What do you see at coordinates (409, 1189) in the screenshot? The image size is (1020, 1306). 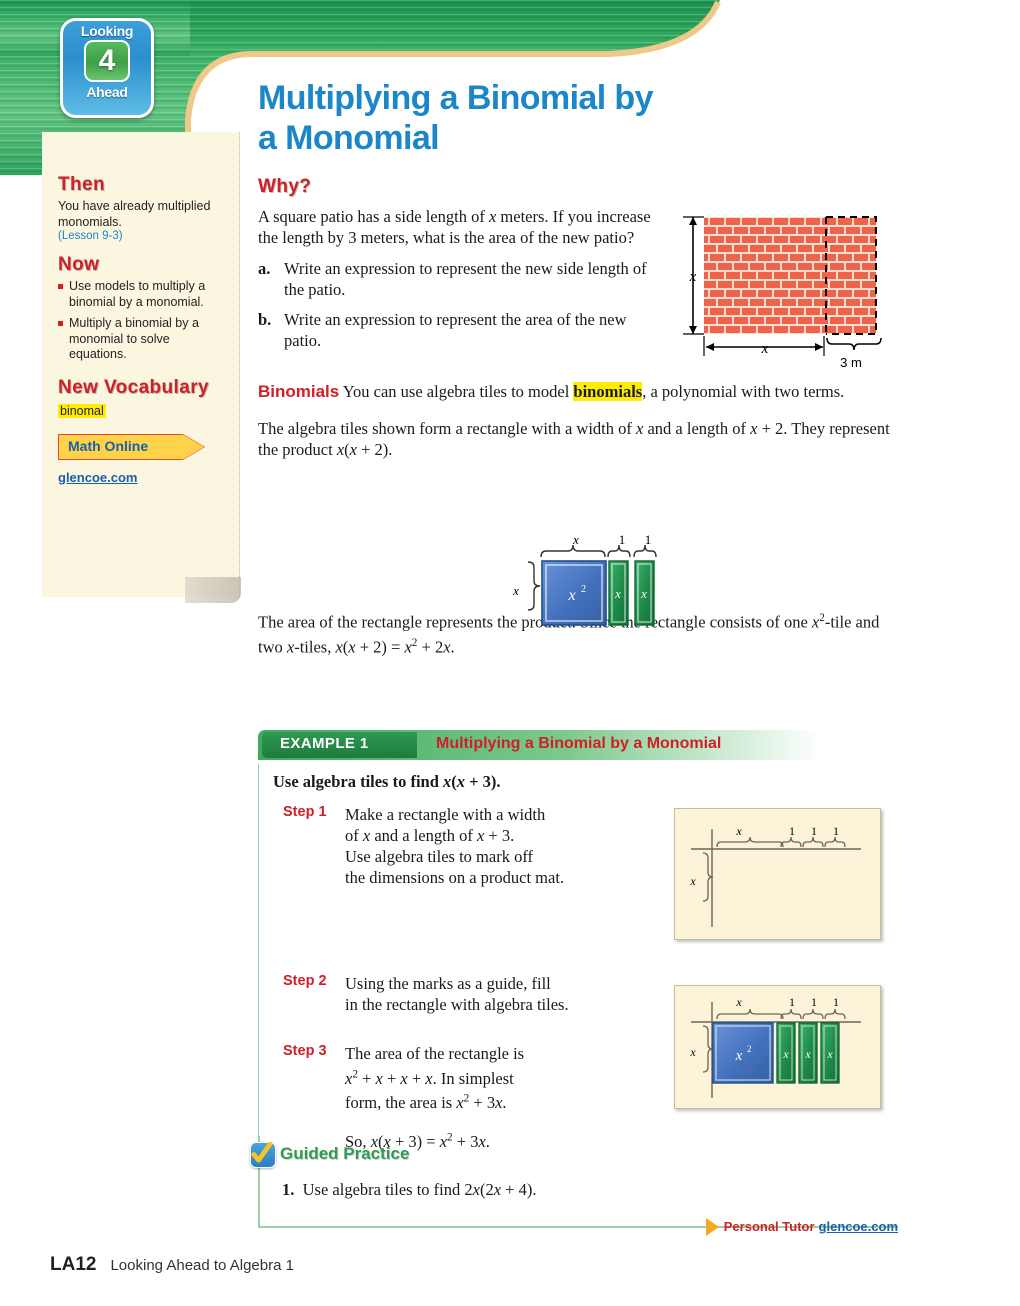 I see `guided-practice-item: 1. Use algebra tiles to find 2x(2x + 4).` at bounding box center [409, 1189].